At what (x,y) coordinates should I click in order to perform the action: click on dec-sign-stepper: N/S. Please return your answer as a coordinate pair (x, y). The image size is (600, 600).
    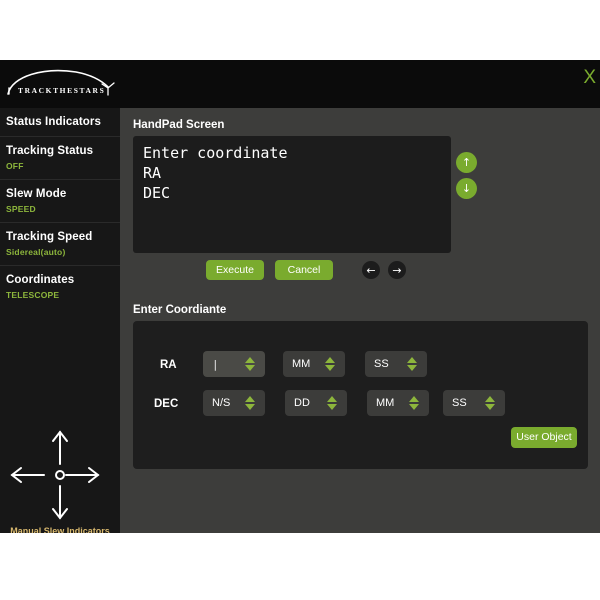
    Looking at the image, I should click on (234, 403).